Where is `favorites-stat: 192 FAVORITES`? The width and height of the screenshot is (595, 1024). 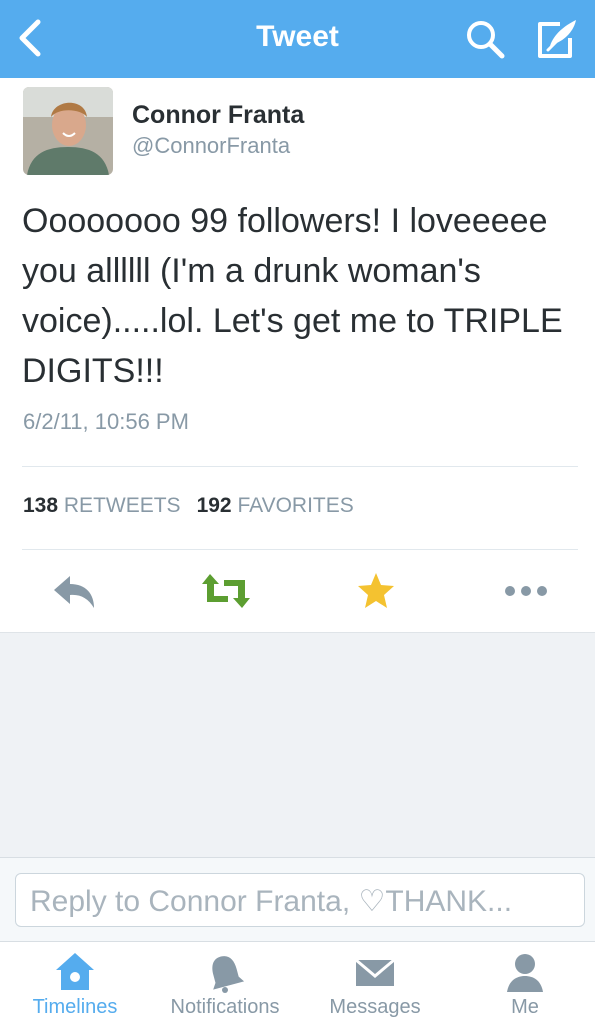 favorites-stat: 192 FAVORITES is located at coordinates (275, 505).